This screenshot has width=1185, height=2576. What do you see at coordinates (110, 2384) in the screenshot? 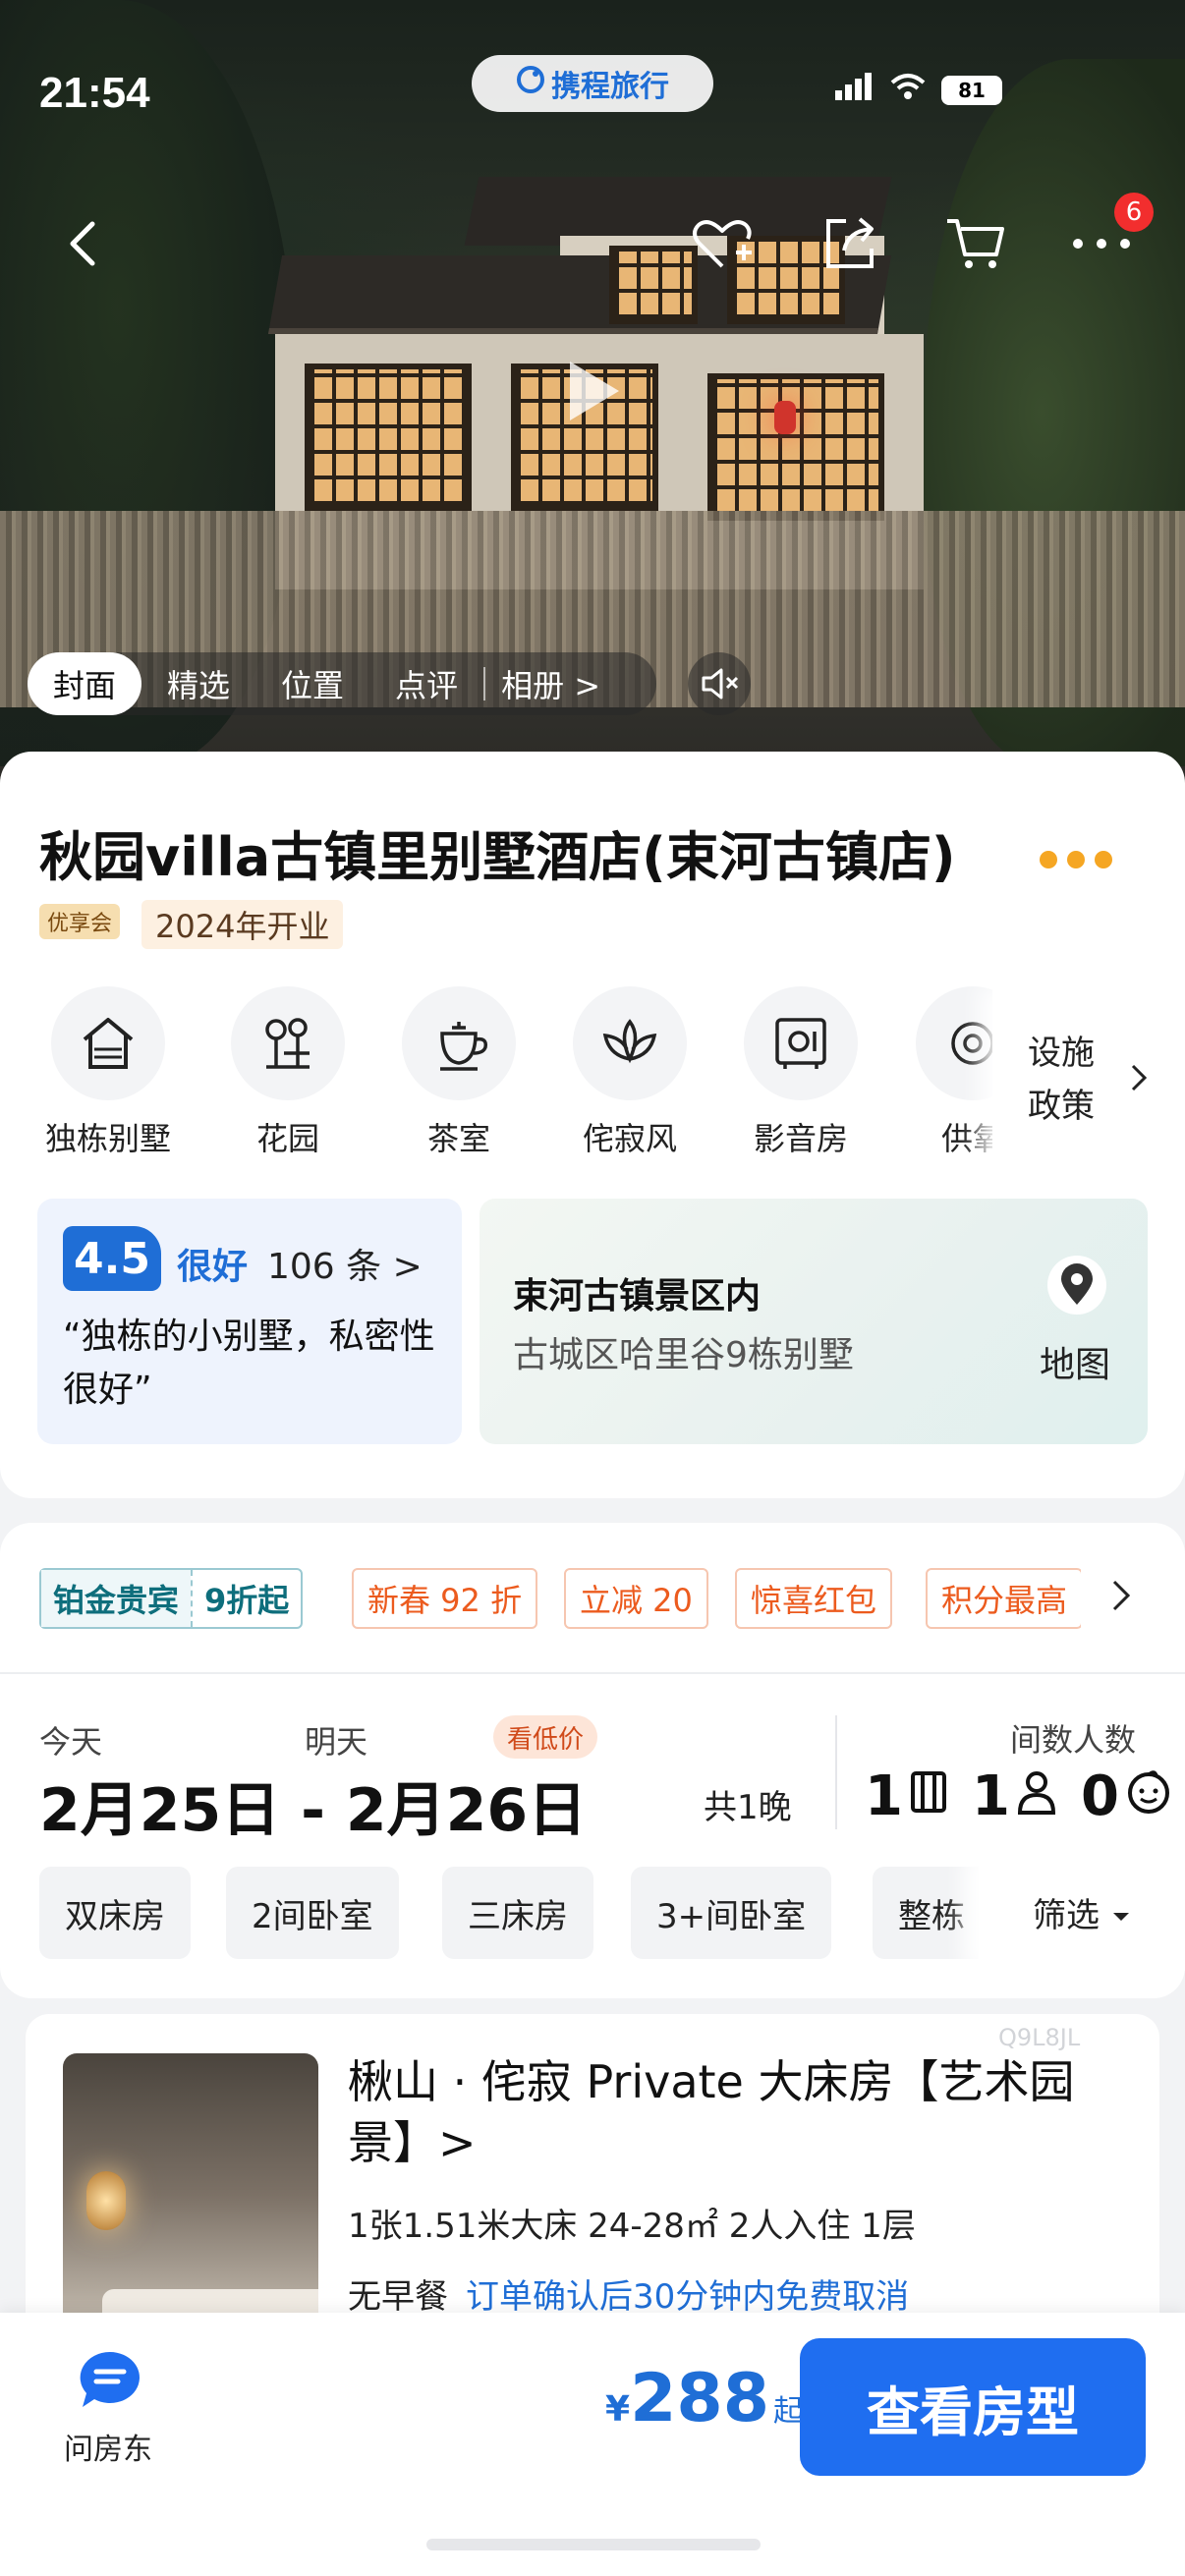
I see `chat-bubble-icon` at bounding box center [110, 2384].